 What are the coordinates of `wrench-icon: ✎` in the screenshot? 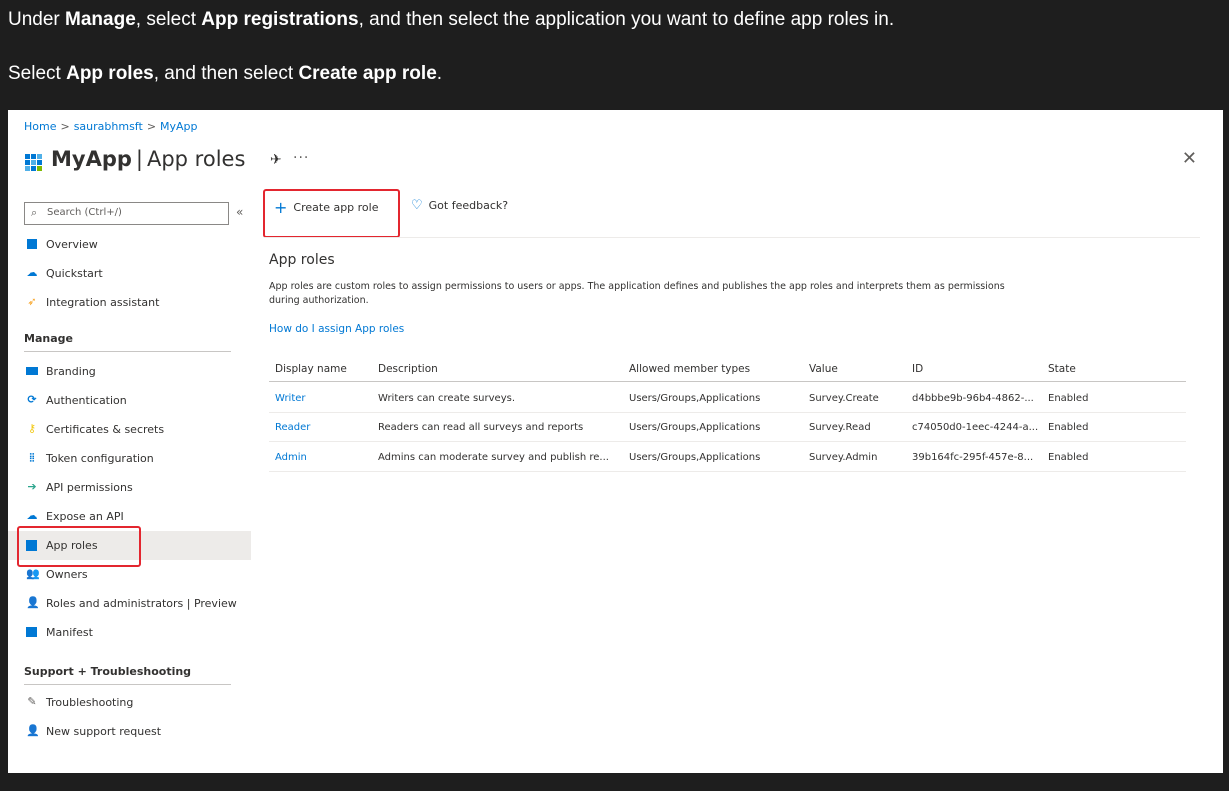 It's located at (32, 701).